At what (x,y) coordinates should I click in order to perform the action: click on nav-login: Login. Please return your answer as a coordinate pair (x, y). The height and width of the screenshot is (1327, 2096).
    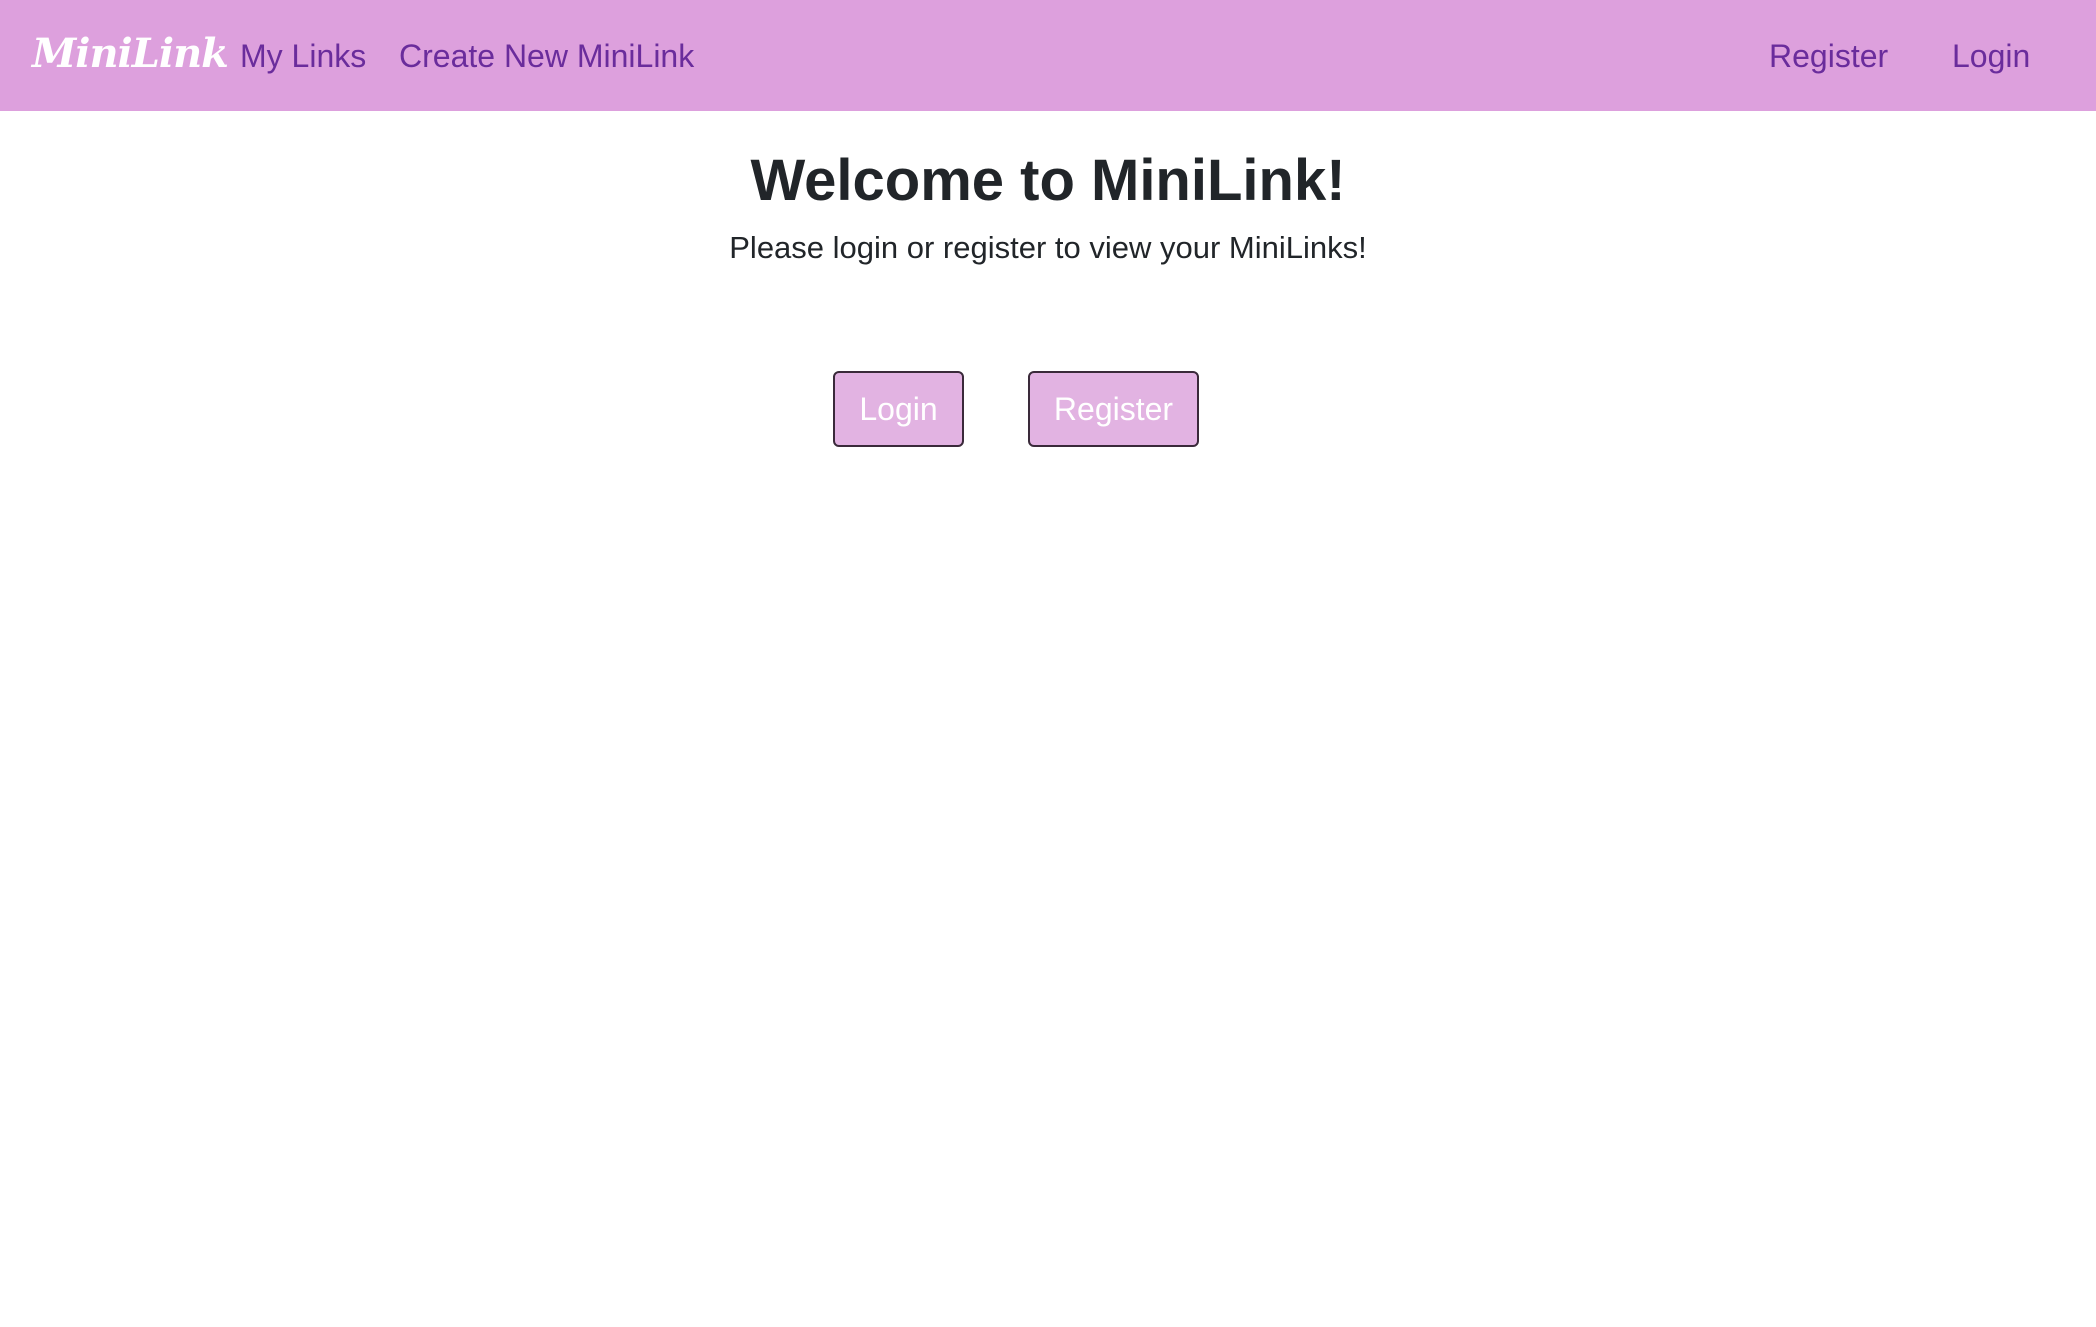
    Looking at the image, I should click on (1991, 56).